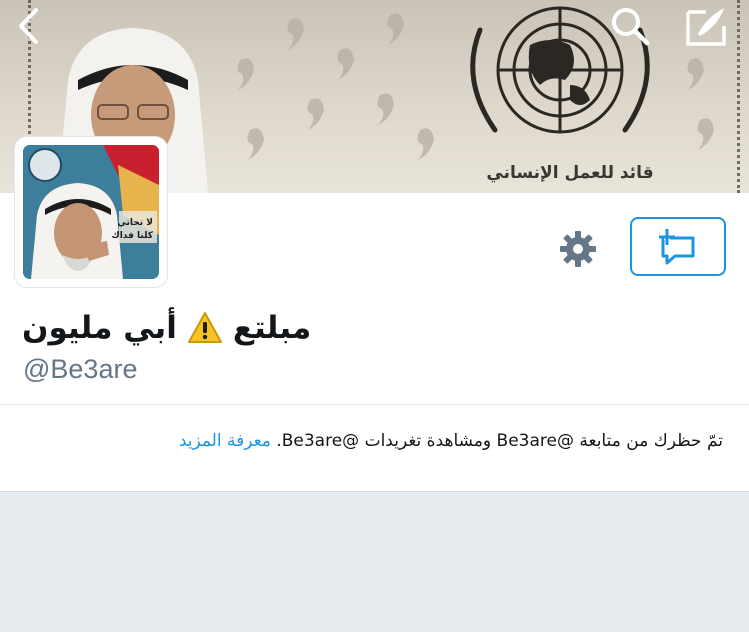 The height and width of the screenshot is (632, 749). I want to click on chevron-left-icon, so click(28, 26).